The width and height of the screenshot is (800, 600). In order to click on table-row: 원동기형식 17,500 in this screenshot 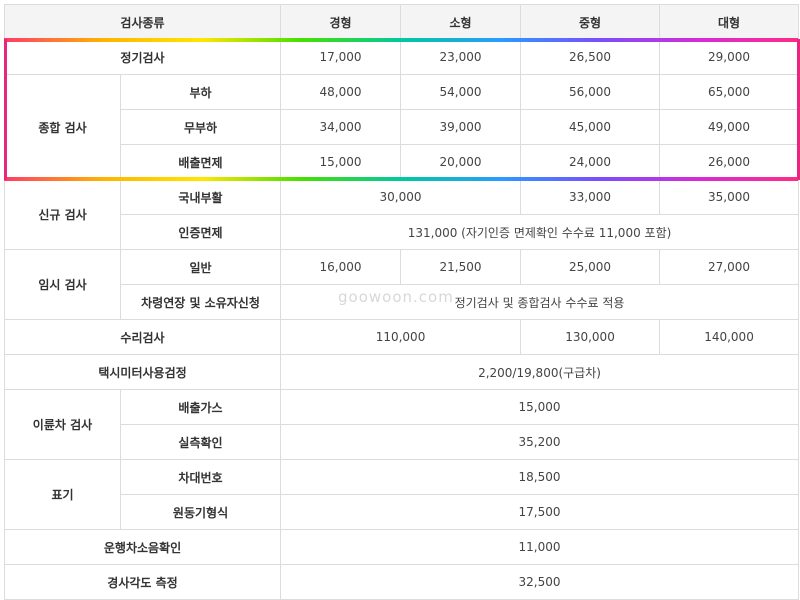, I will do `click(402, 512)`.